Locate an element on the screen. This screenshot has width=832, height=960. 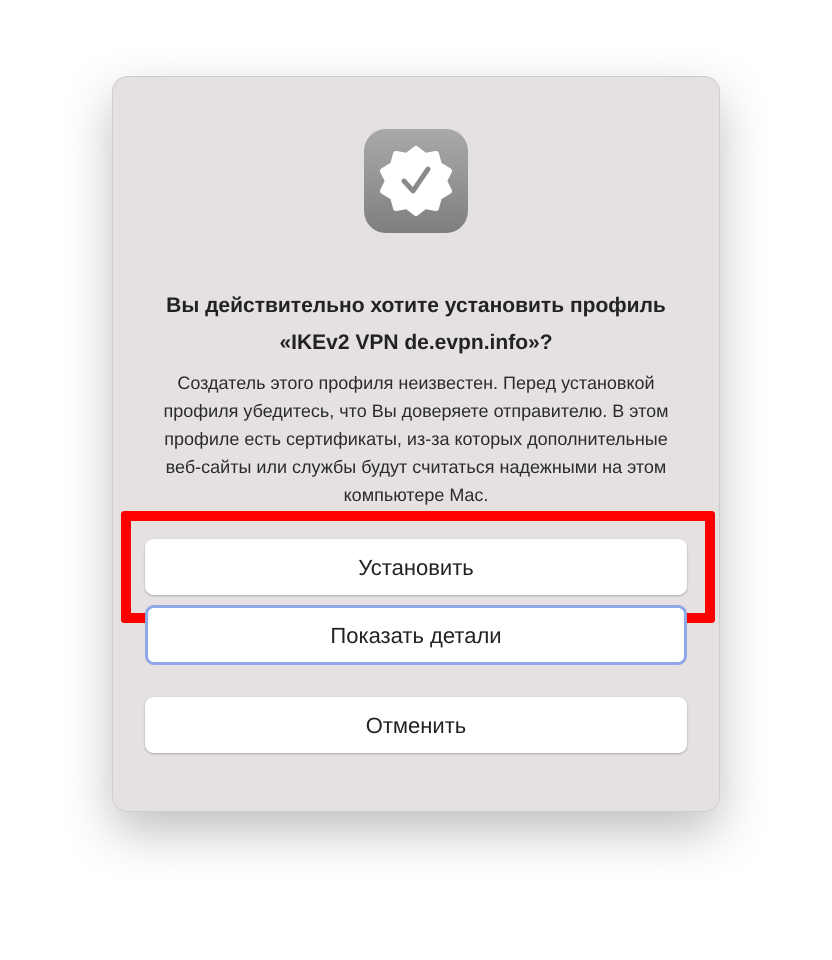
dialog-message: Создатель этого профиля неизвестен. Перед установкой профиля убедитесь, что Вы доверяете отправителю. В этом профиле есть сертификаты, из-за которых дополнительные веб-сайты или службы будут считаться надежными на этом компьютере Mac. is located at coordinates (416, 439).